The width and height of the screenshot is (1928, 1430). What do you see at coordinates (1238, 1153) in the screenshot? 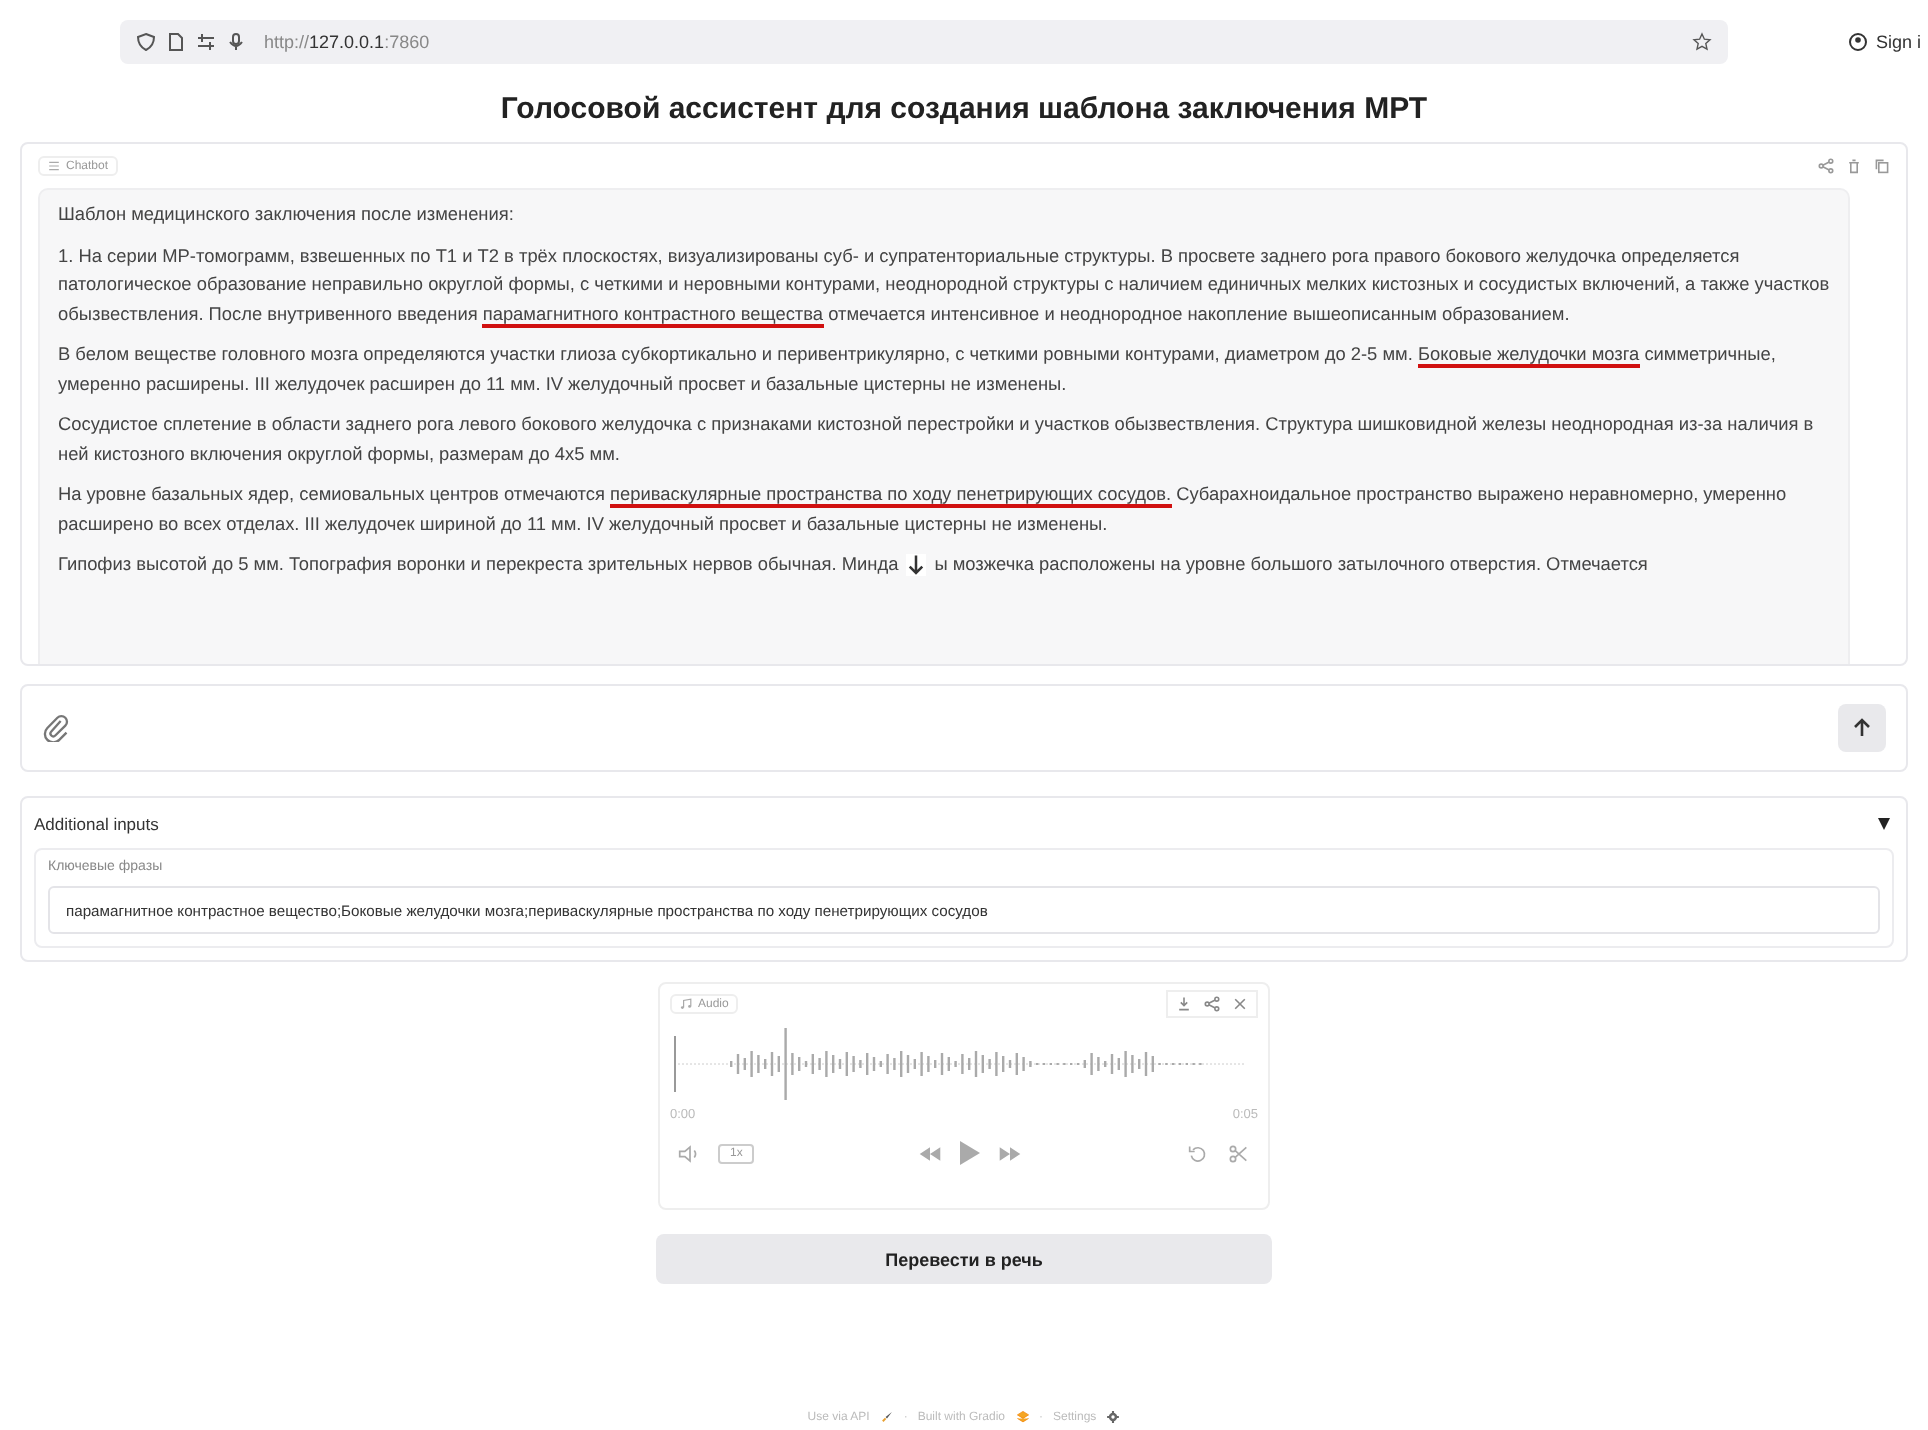
I see `scissors-icon` at bounding box center [1238, 1153].